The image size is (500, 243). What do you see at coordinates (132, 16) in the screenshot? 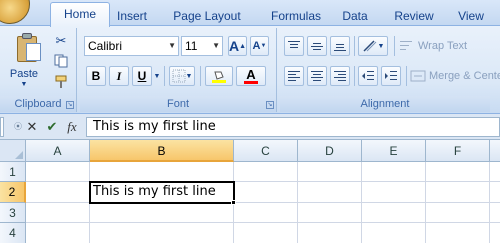
I see `tab-insert: Insert` at bounding box center [132, 16].